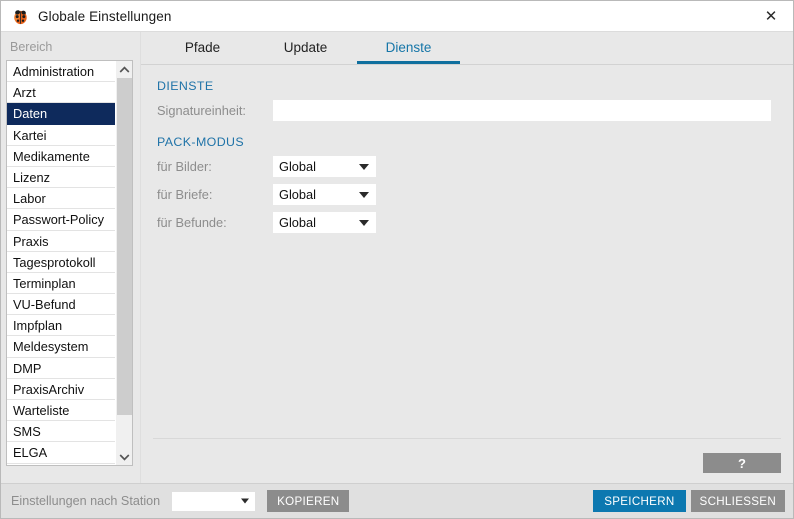 Image resolution: width=794 pixels, height=519 pixels. I want to click on sidebar-item-terminplan: Terminplan, so click(61, 284).